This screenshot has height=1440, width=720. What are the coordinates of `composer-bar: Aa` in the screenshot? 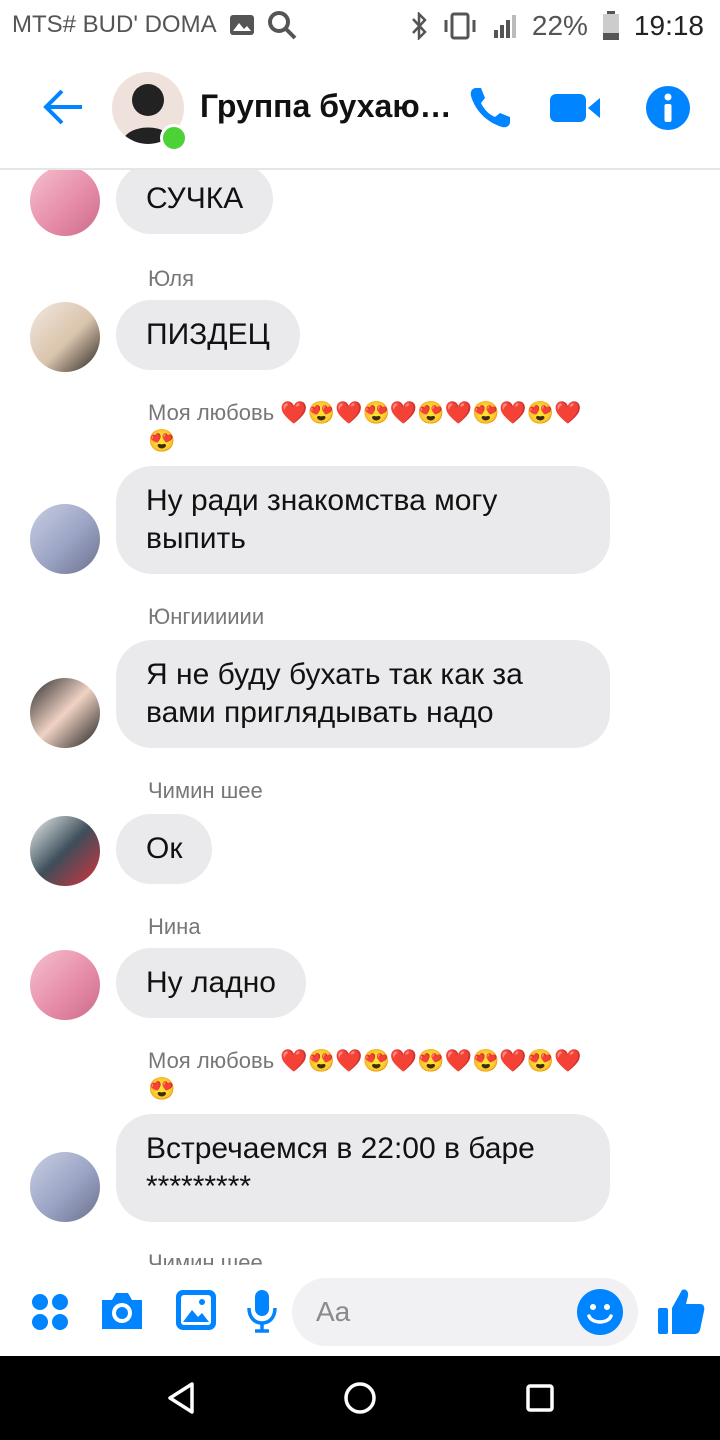 It's located at (360, 1312).